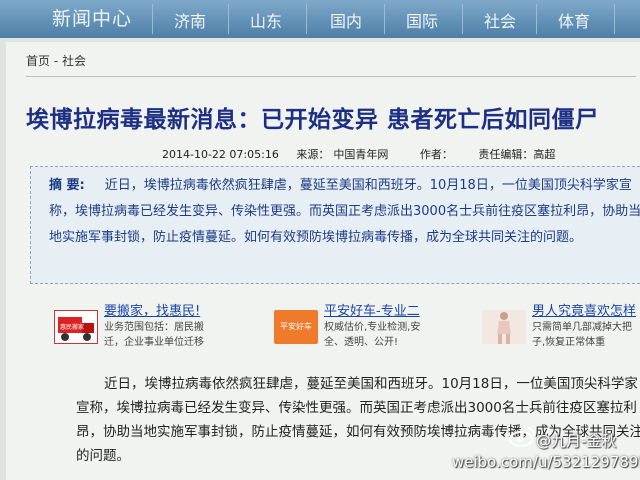 This screenshot has width=640, height=480. I want to click on summary-label: 摘 要:, so click(67, 185).